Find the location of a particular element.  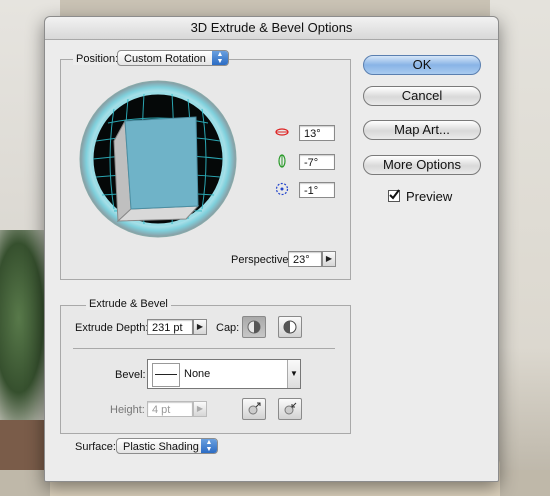

y-rotation-field: -7° is located at coordinates (317, 162).